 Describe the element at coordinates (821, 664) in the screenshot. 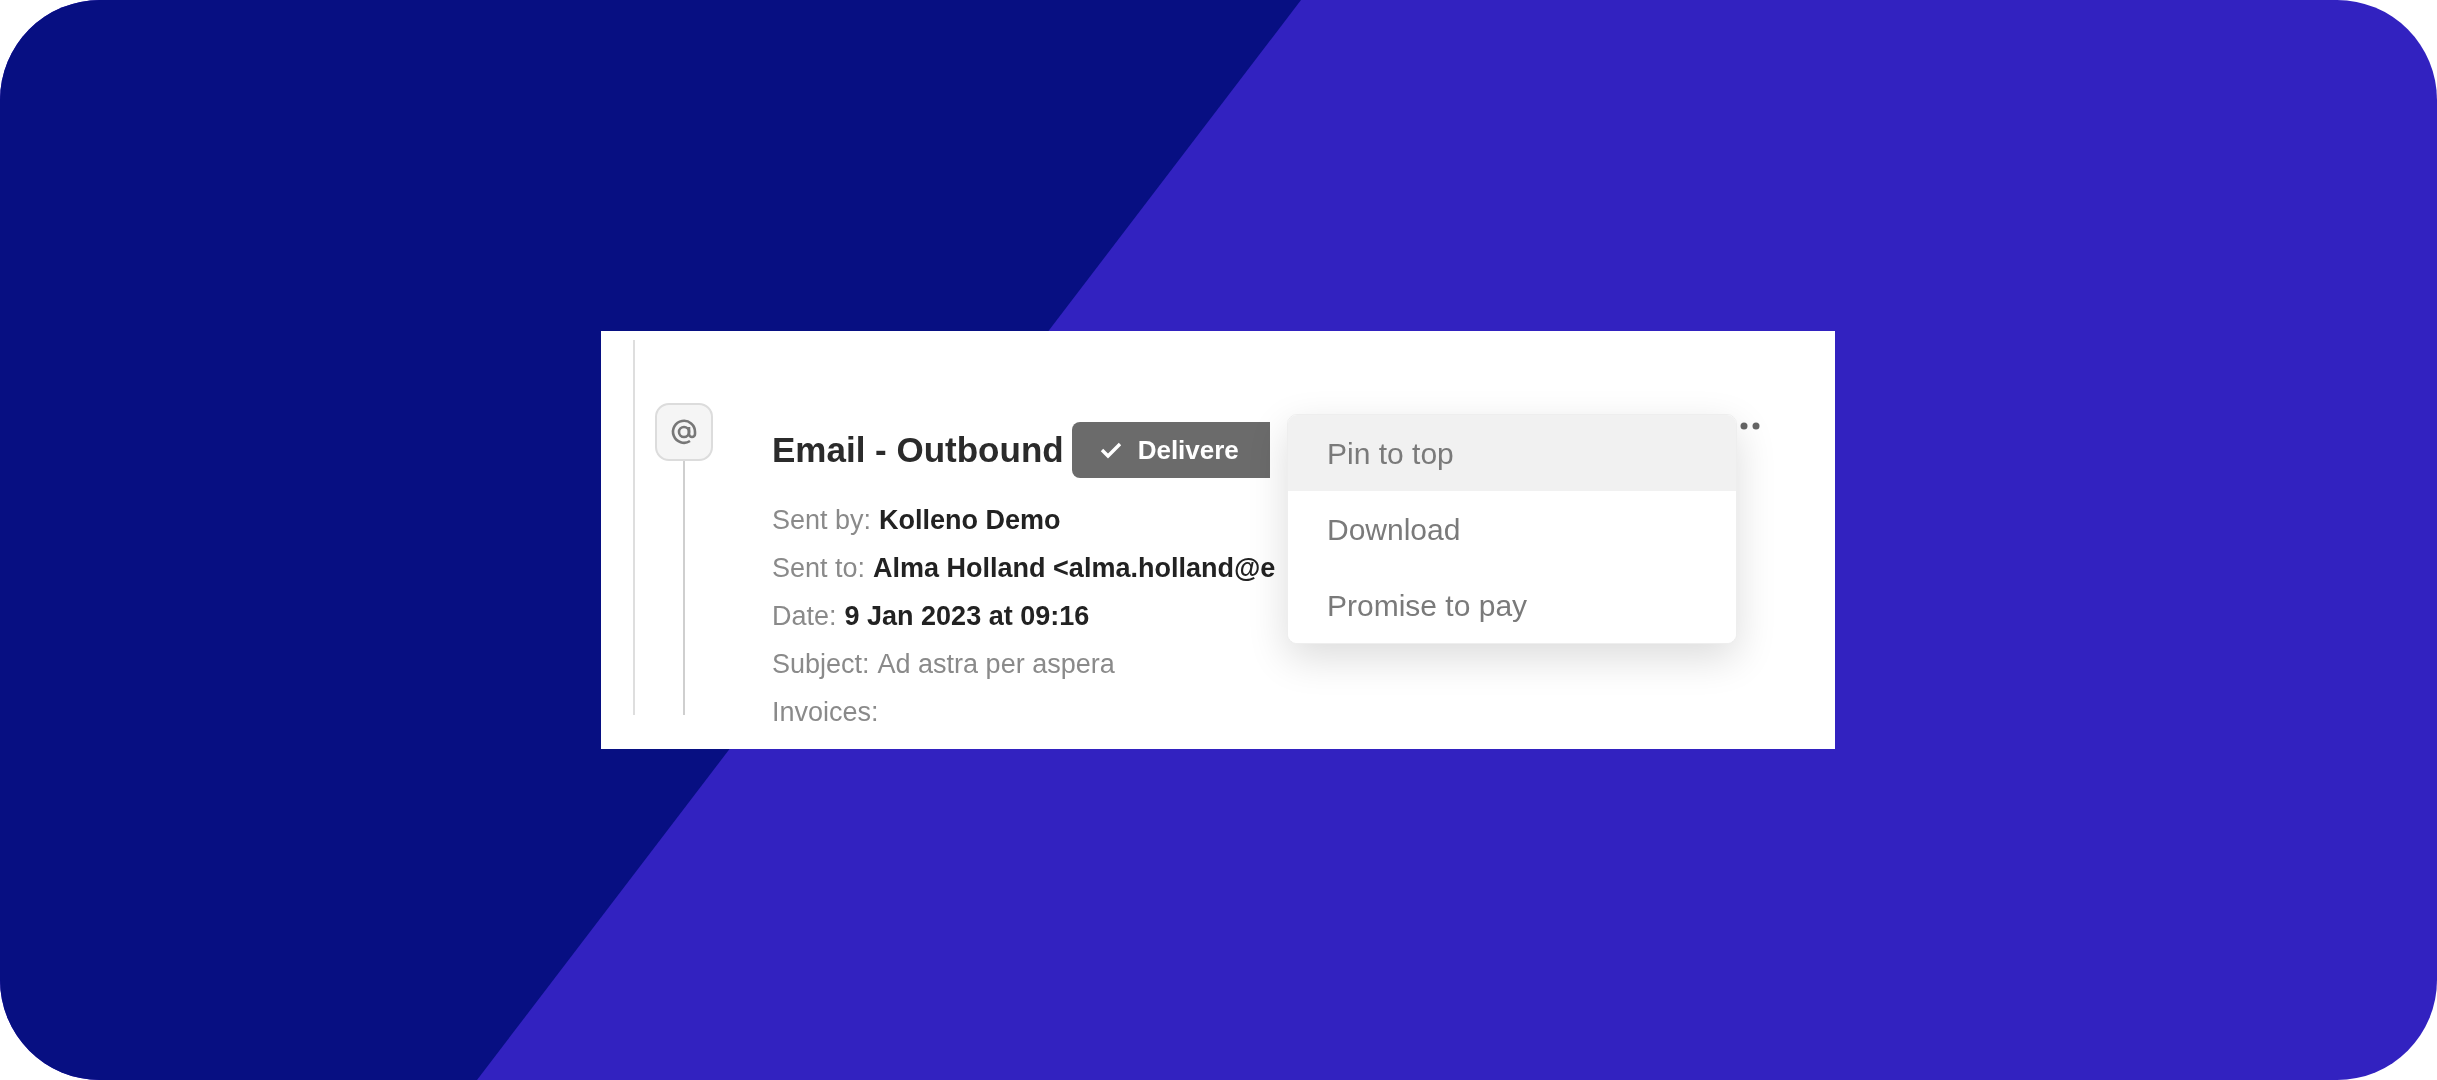

I see `field-label: Subject:` at that location.